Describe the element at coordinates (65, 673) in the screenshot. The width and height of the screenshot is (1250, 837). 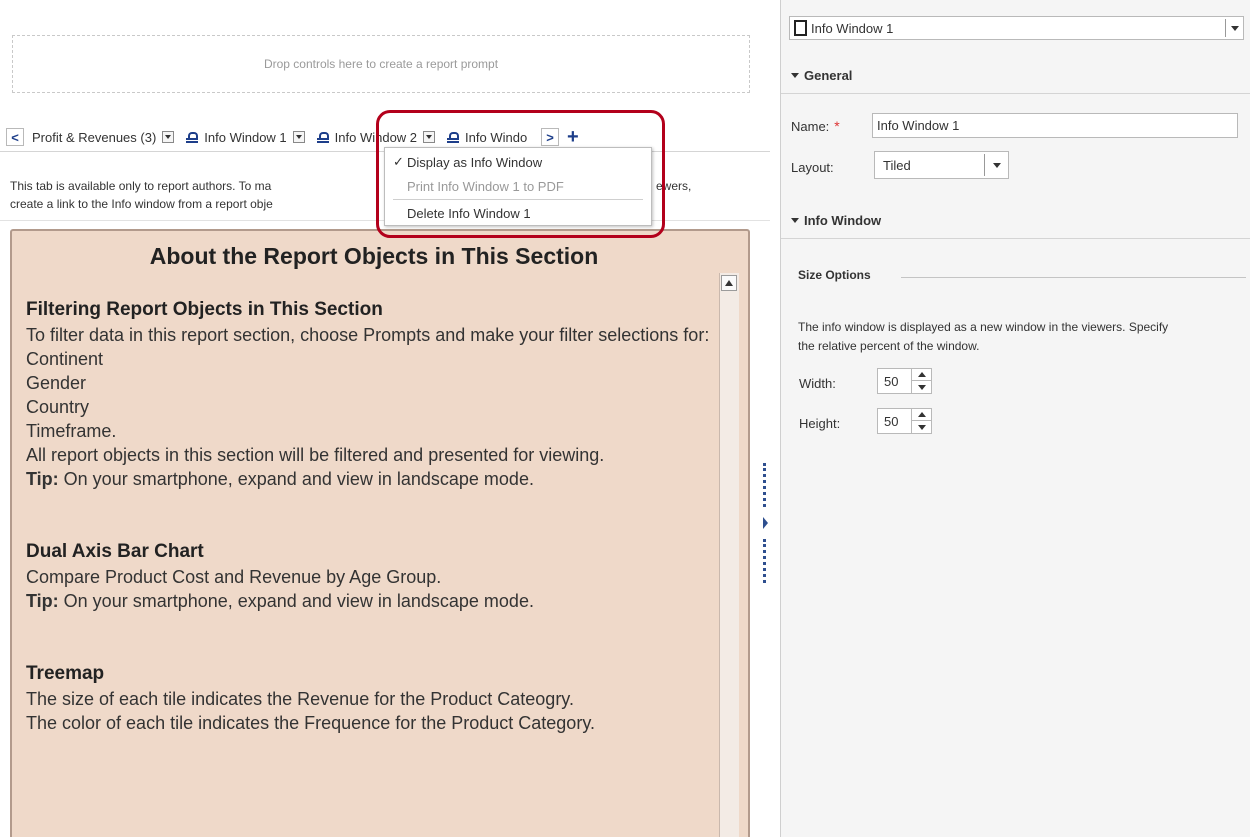
I see `section-heading: Treemap` at that location.